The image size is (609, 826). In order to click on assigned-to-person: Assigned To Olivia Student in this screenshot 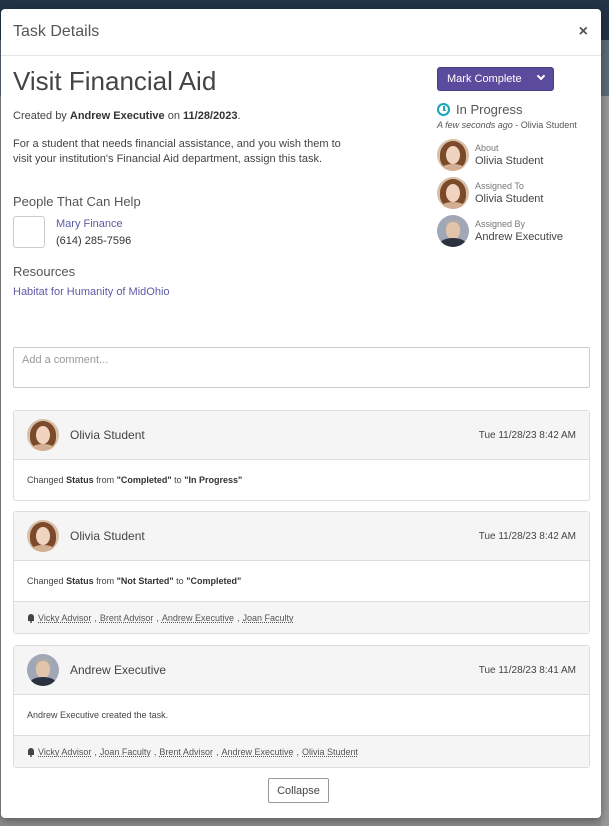, I will do `click(490, 193)`.